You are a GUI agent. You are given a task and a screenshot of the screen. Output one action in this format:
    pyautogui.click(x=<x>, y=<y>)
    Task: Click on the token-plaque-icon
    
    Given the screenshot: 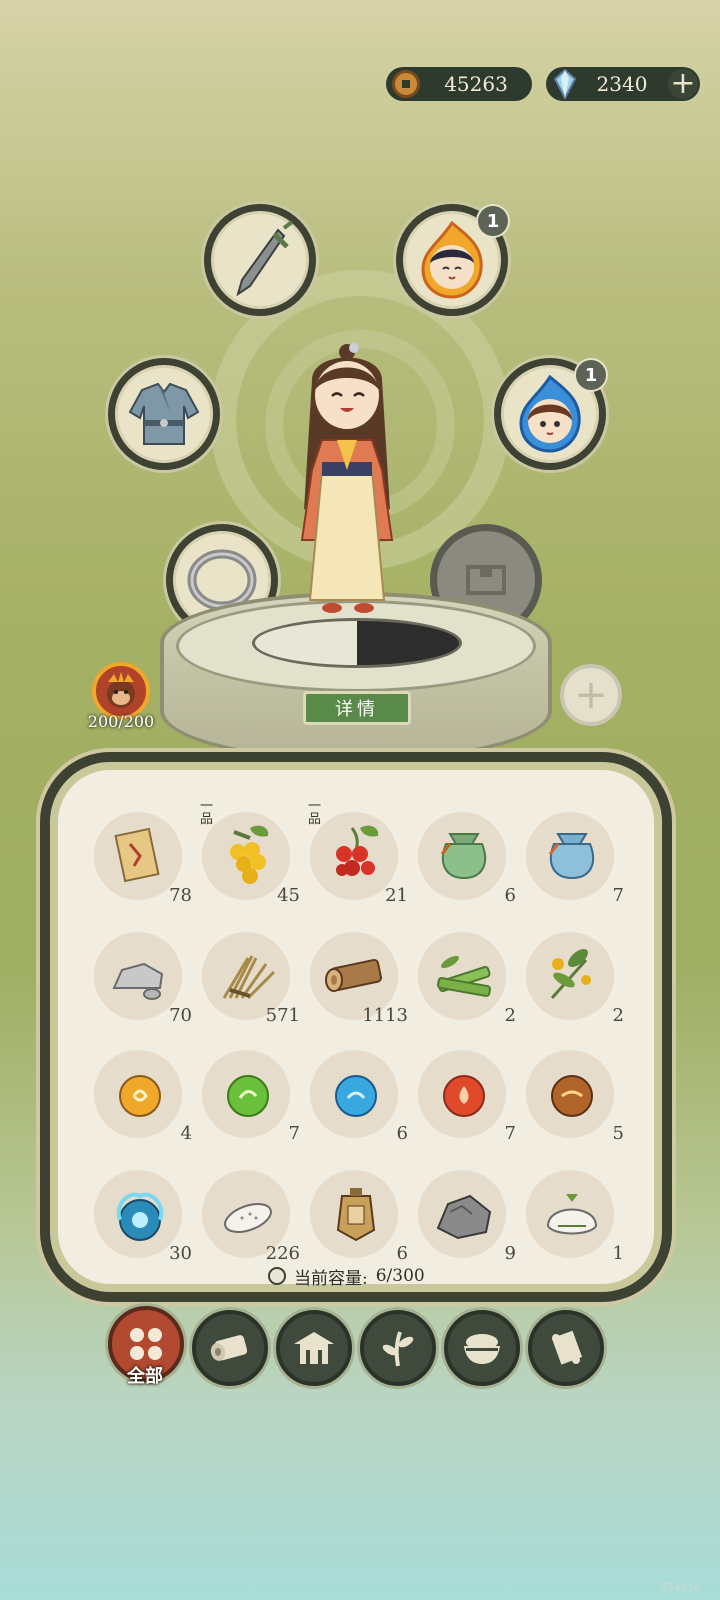 What is the action you would take?
    pyautogui.click(x=356, y=1215)
    